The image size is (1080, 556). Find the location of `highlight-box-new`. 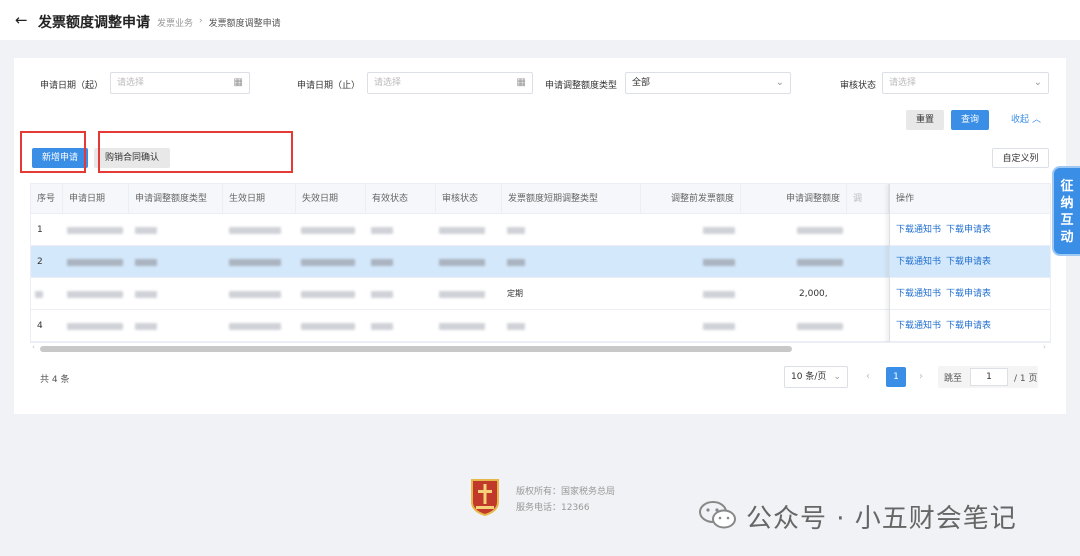

highlight-box-new is located at coordinates (53, 152).